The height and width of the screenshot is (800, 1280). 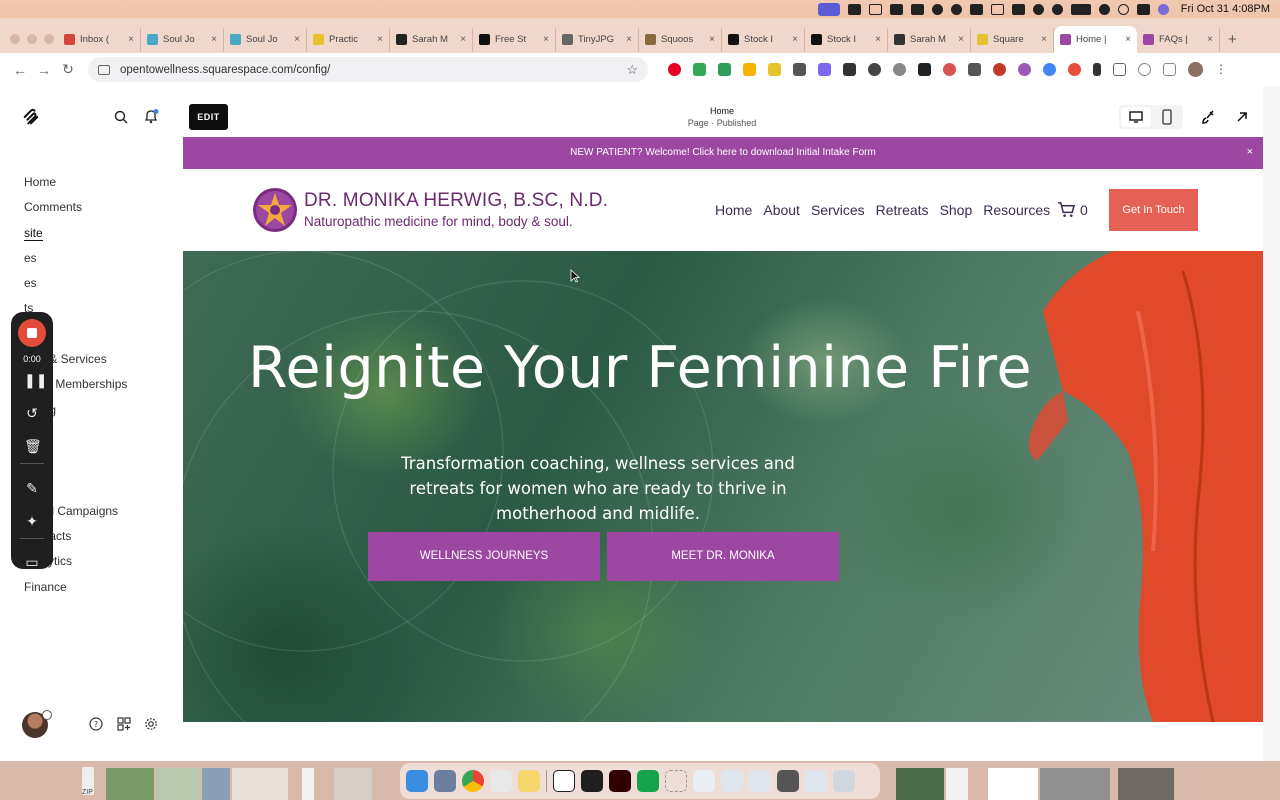 I want to click on browser-tab: Practic ×, so click(x=348, y=39).